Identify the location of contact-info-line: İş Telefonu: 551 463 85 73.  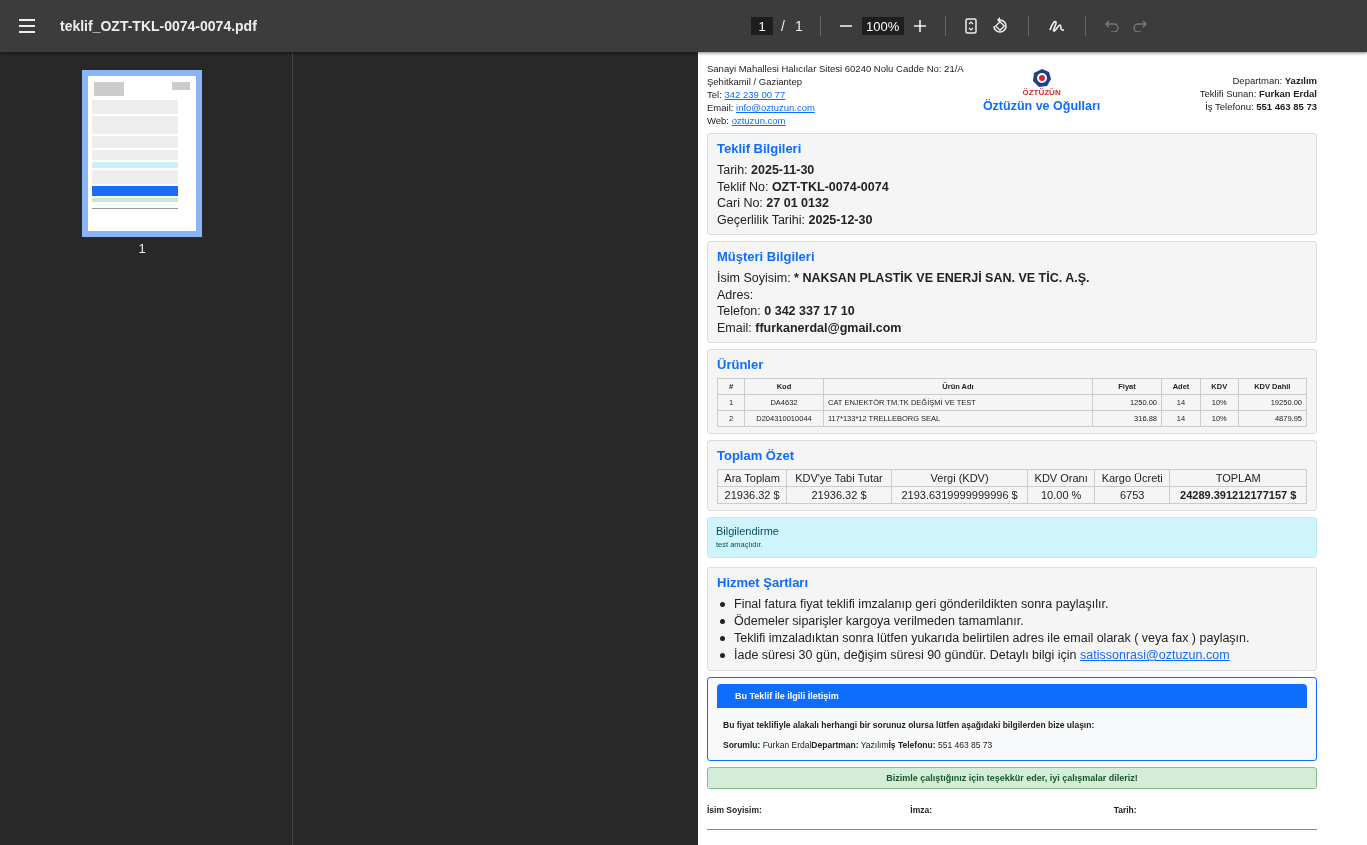
(1260, 106).